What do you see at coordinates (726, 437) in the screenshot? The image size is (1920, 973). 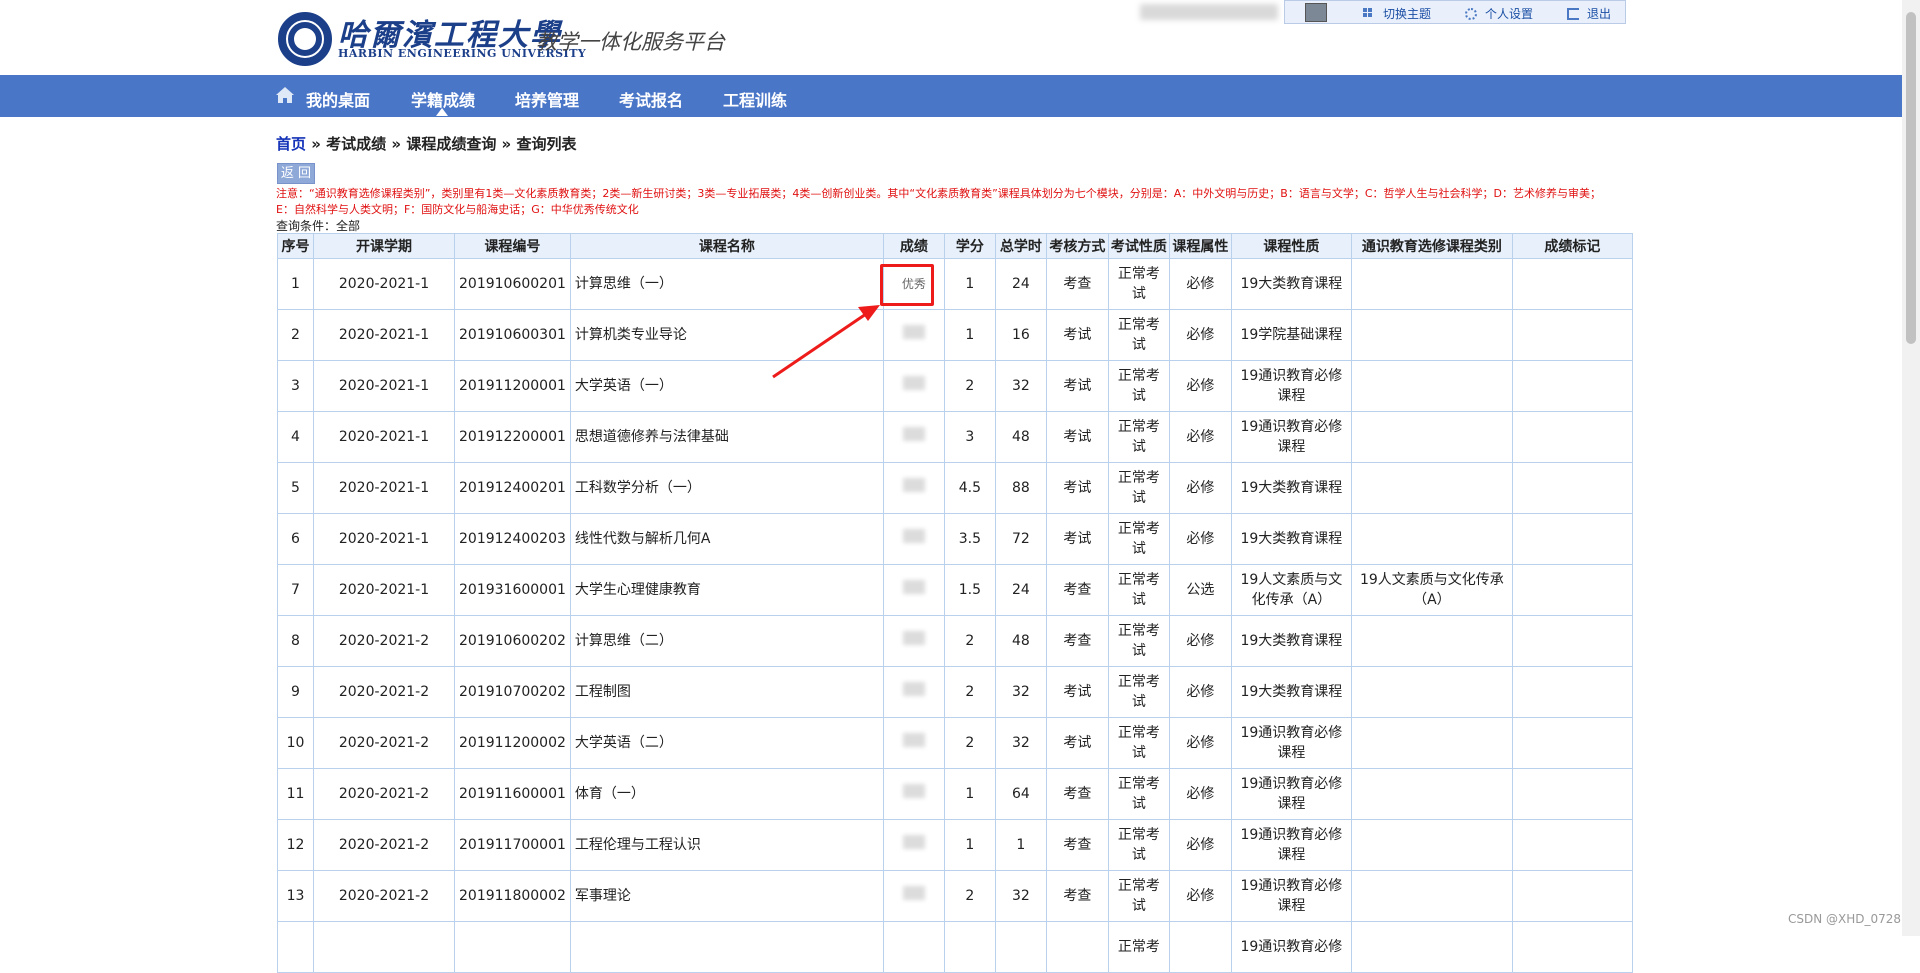 I see `table-cell: 思想道德修养与法律基础` at bounding box center [726, 437].